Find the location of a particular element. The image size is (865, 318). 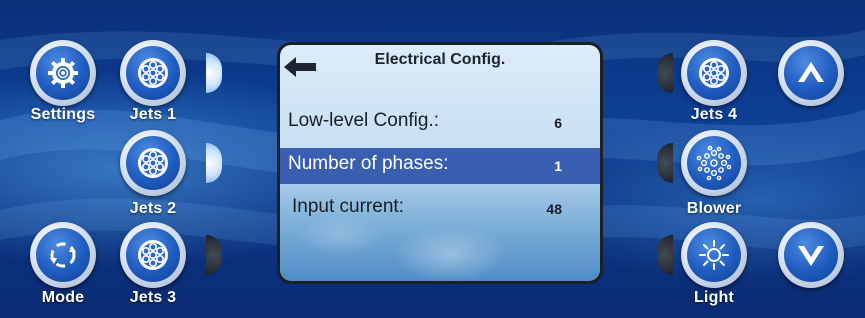

row-value: 48 is located at coordinates (554, 209).